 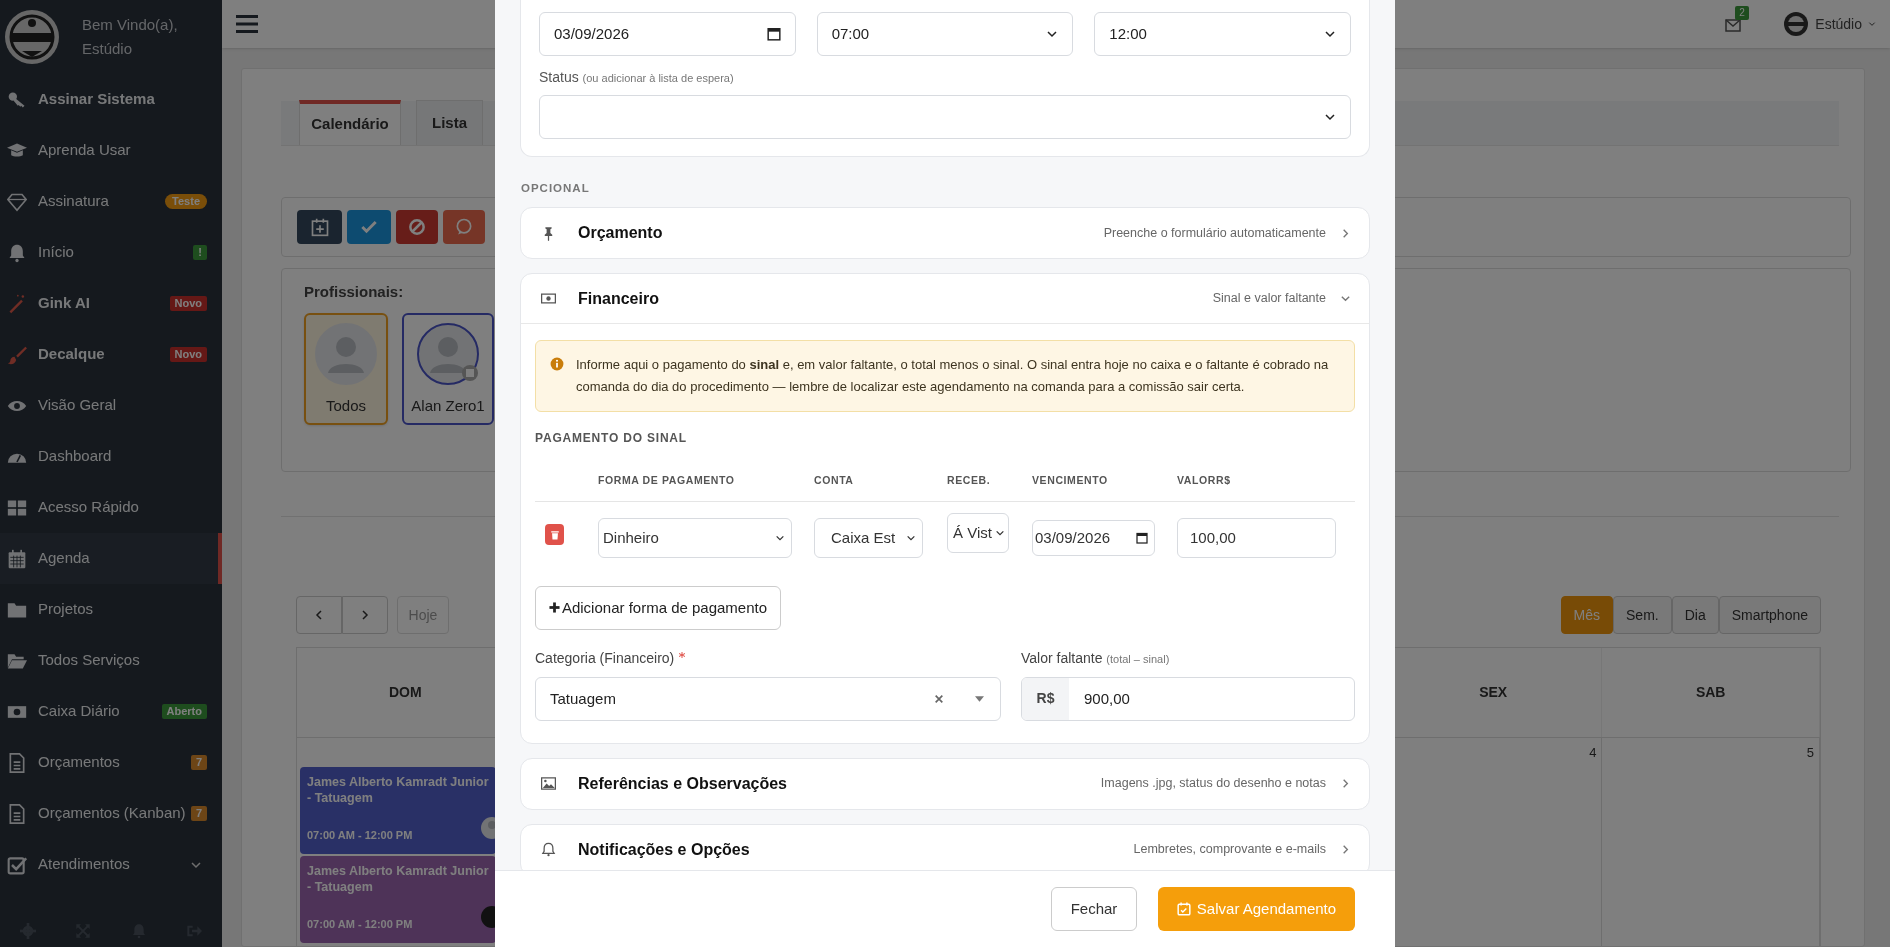 I want to click on info-icon, so click(x=557, y=364).